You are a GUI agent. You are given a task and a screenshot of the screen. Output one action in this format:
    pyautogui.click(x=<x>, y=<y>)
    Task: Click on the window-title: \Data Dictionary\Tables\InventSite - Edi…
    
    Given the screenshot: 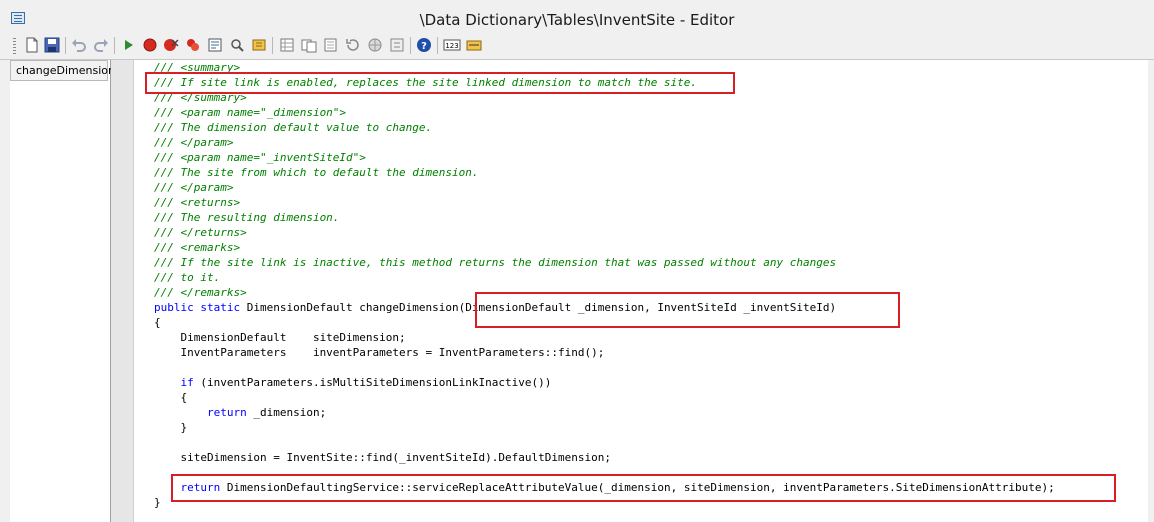 What is the action you would take?
    pyautogui.click(x=577, y=20)
    